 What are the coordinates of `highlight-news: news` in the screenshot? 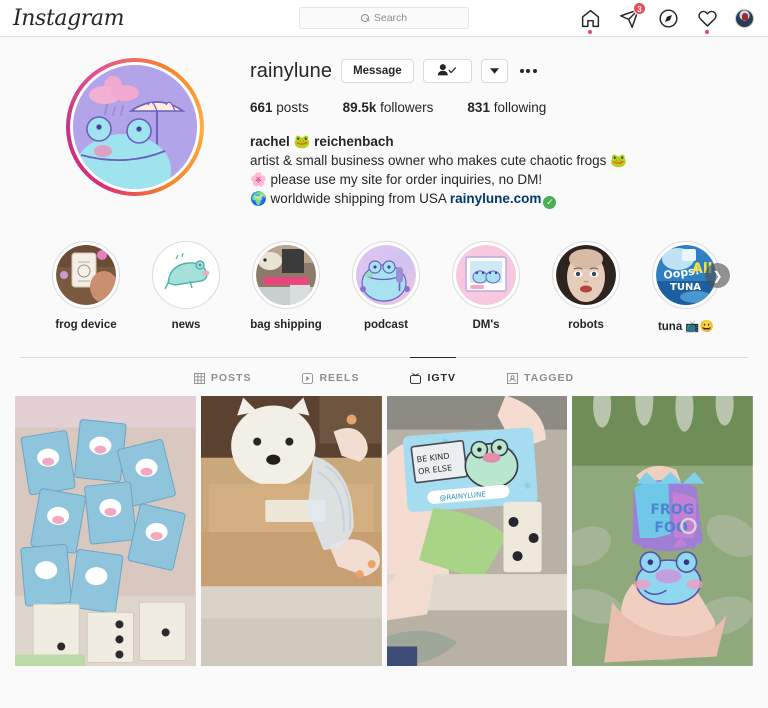 It's located at (186, 286).